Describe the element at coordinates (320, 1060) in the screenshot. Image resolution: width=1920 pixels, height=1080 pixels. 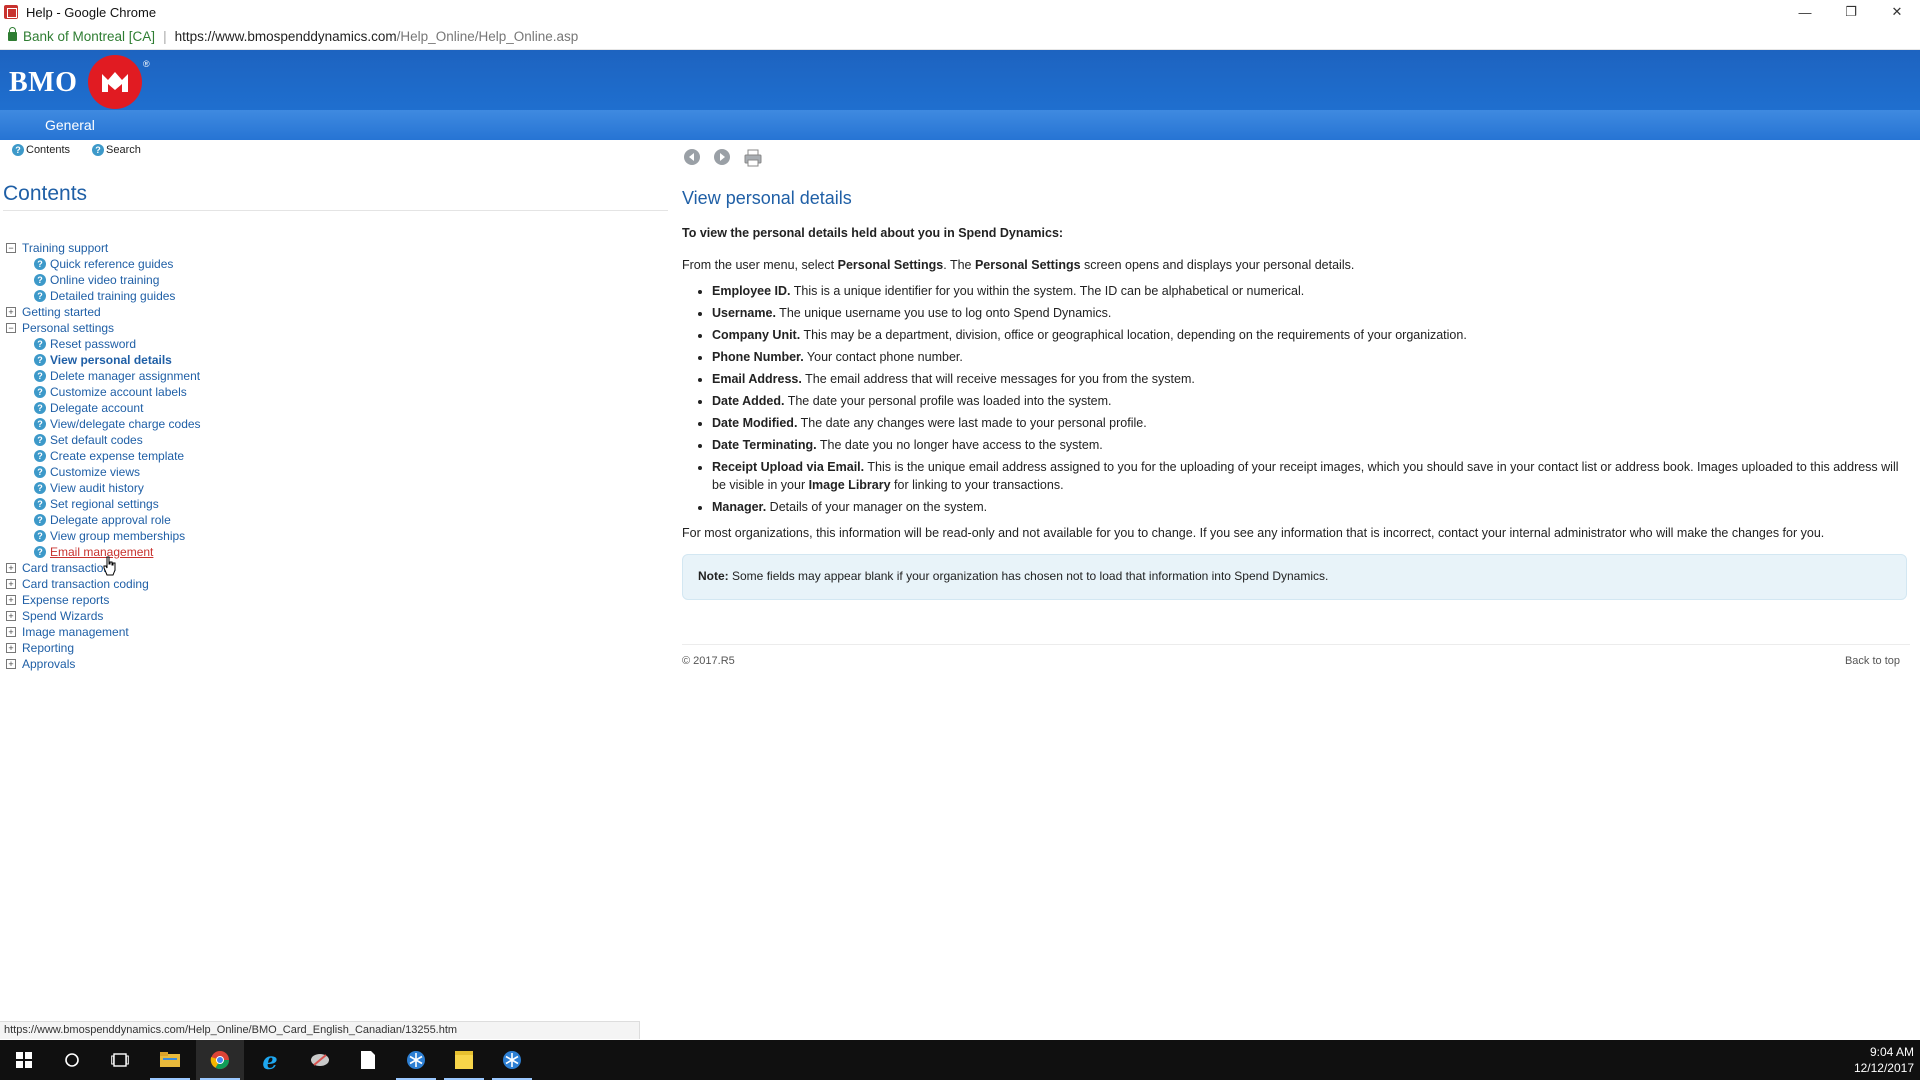
I see `snipping-tool-icon` at that location.